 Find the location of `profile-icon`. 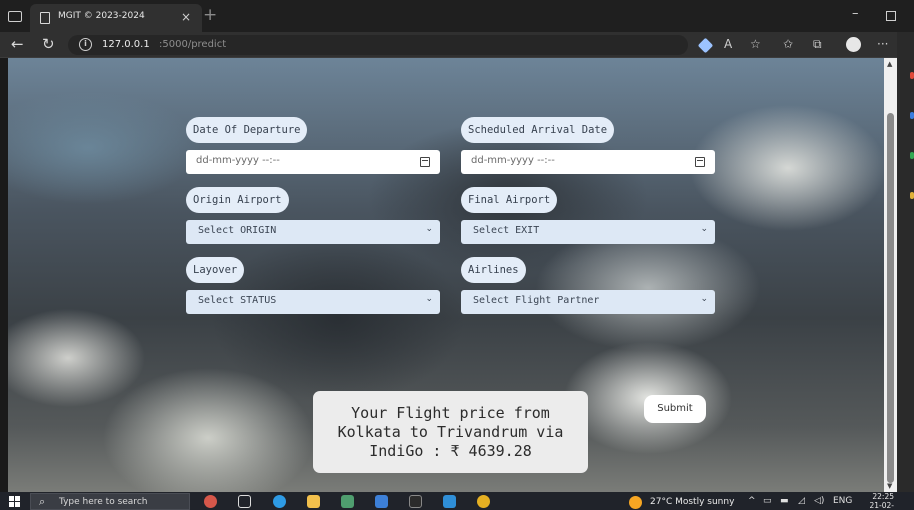

profile-icon is located at coordinates (853, 44).